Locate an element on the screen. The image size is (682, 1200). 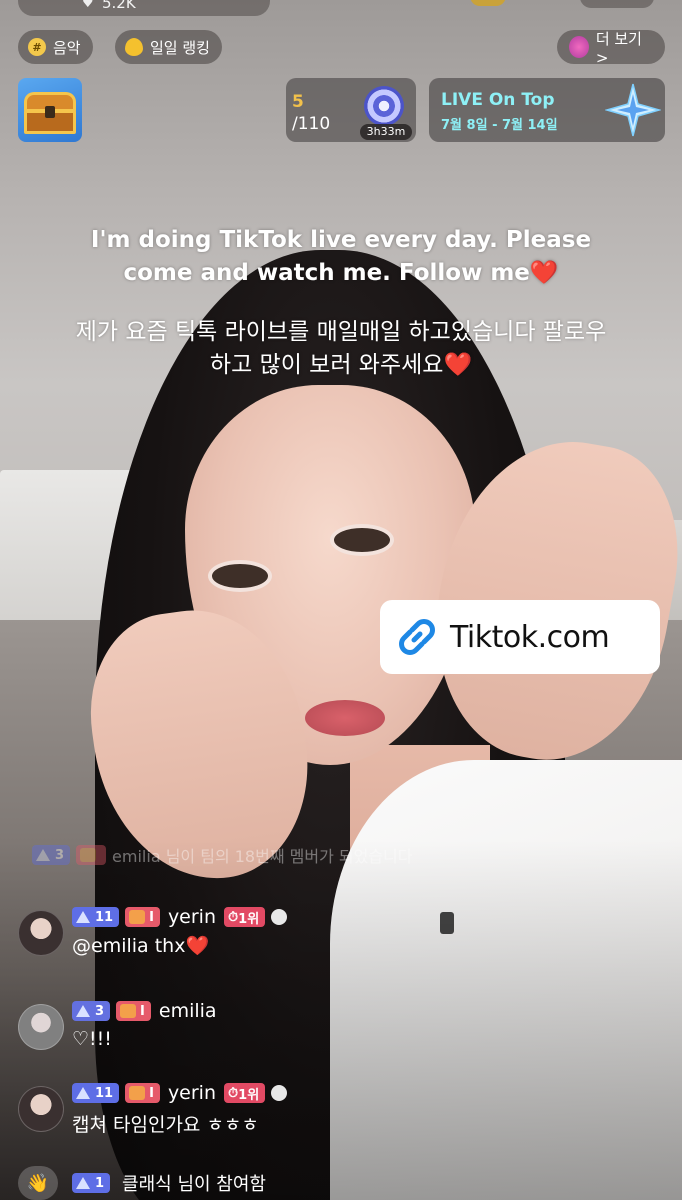
more-button: 더 보기 > is located at coordinates (611, 48).